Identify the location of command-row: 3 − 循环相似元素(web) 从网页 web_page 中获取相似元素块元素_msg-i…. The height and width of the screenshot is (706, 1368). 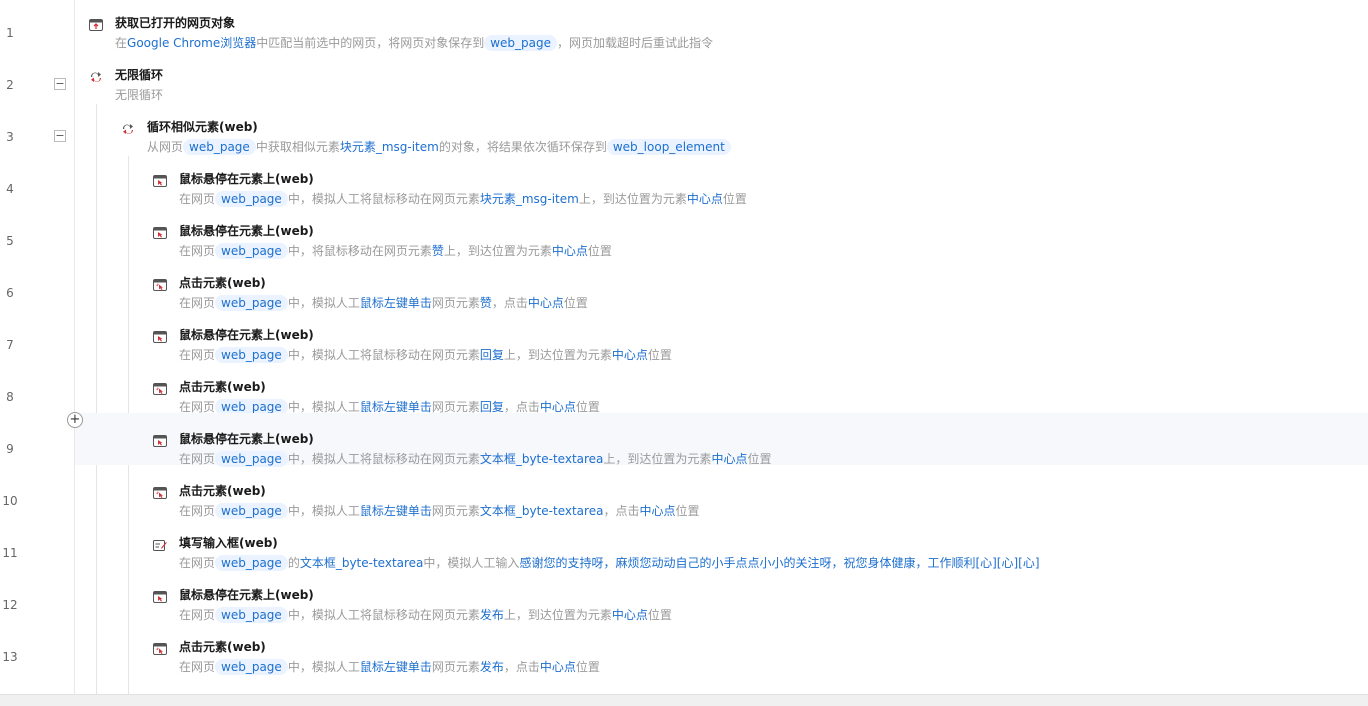
(684, 136).